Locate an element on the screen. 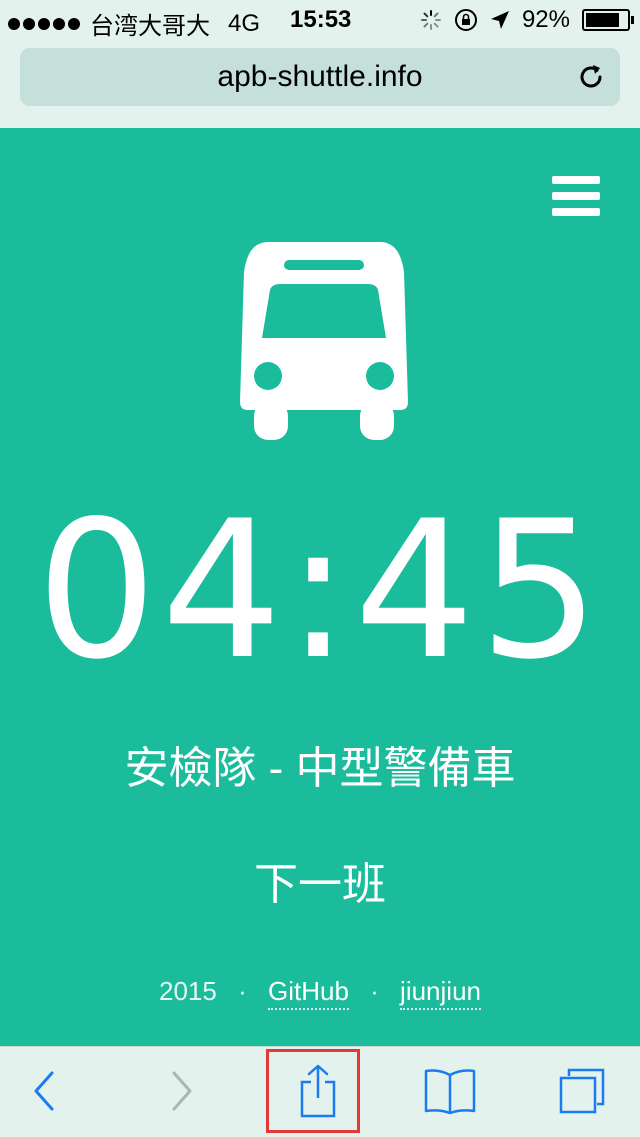 The height and width of the screenshot is (1137, 640). url-text: apb-shuttle.info is located at coordinates (320, 77).